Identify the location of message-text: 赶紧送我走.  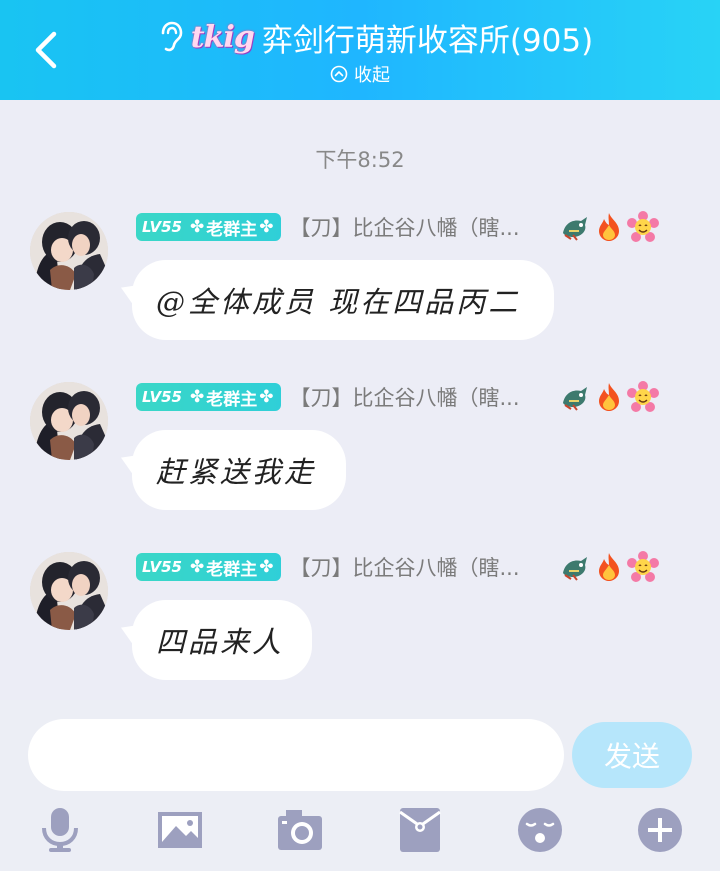
(236, 472).